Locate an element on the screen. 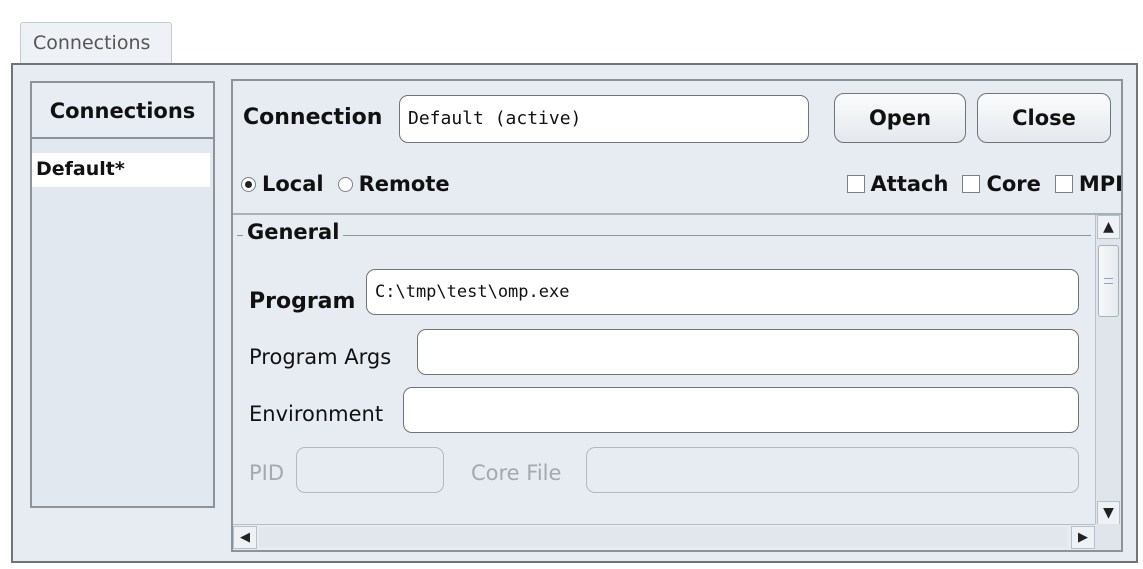 This screenshot has height=569, width=1143. attach-checkbox-option: Attach is located at coordinates (897, 184).